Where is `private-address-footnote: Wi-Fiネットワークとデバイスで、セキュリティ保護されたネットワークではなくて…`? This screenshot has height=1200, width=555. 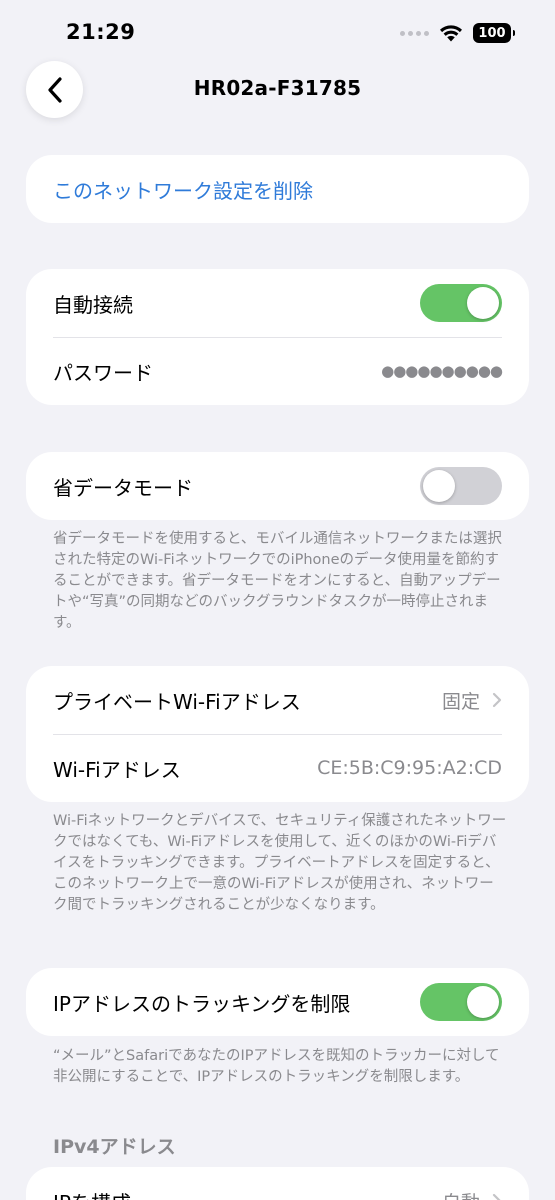 private-address-footnote: Wi-Fiネットワークとデバイスで、セキュリティ保護されたネットワークではなくて… is located at coordinates (280, 863).